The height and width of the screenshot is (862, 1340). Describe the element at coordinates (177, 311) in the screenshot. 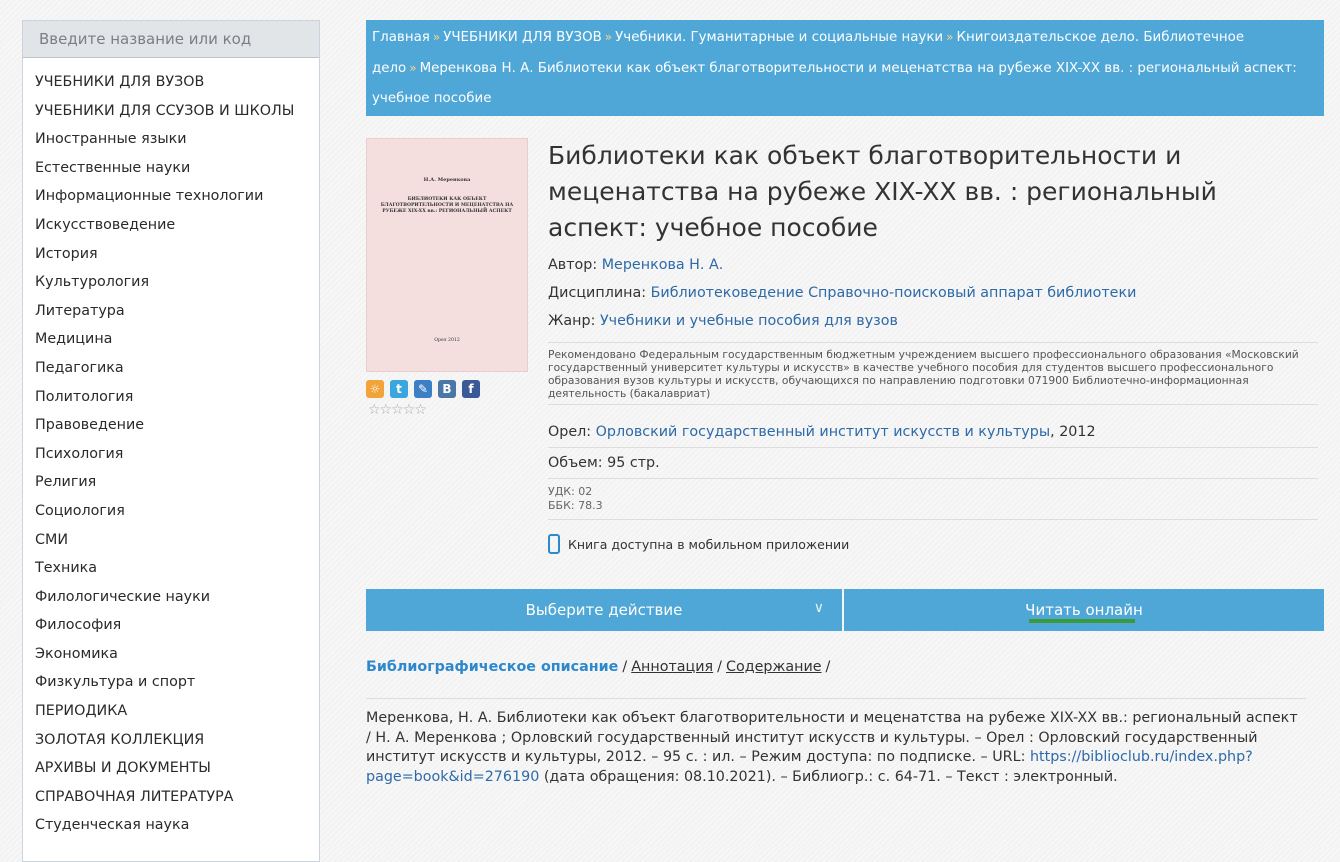

I see `sidebar-item: Литература` at that location.